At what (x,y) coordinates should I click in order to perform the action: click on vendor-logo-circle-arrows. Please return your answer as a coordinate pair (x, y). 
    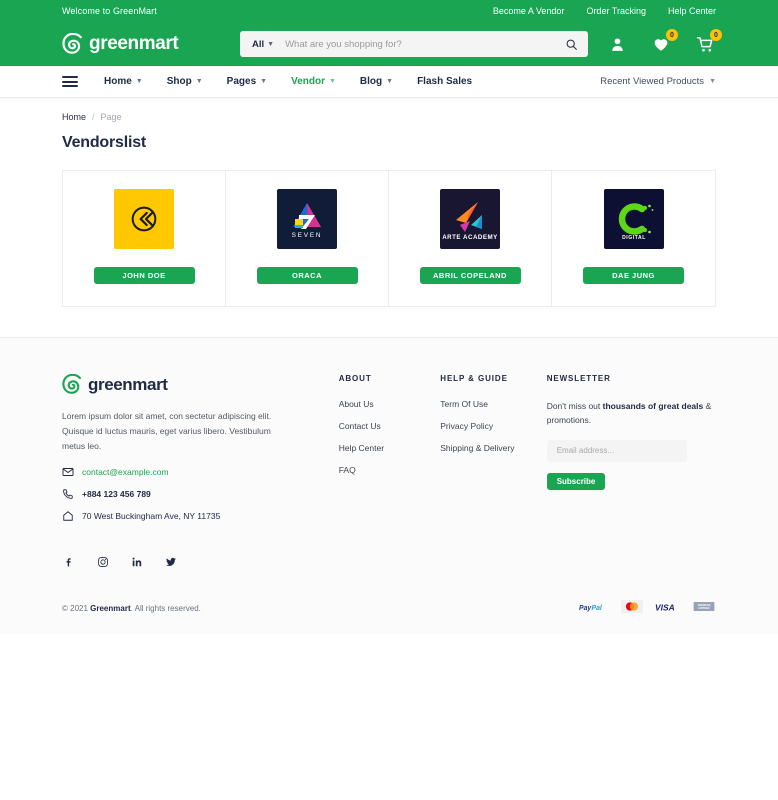
    Looking at the image, I should click on (144, 219).